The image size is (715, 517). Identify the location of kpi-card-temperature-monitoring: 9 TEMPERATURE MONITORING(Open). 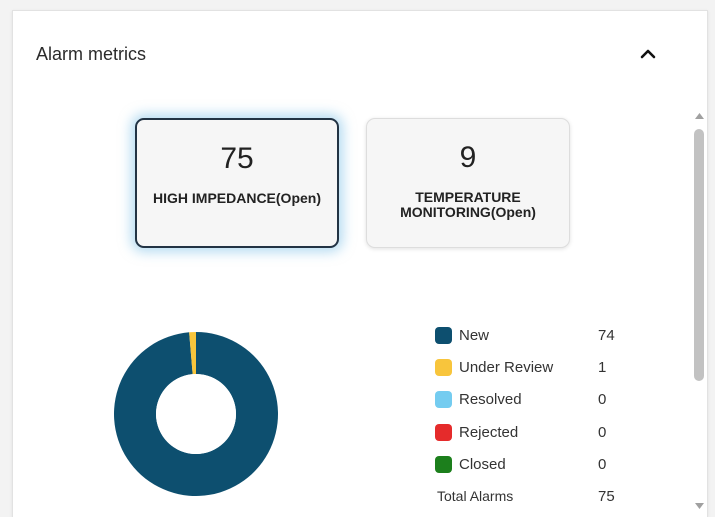
(468, 183).